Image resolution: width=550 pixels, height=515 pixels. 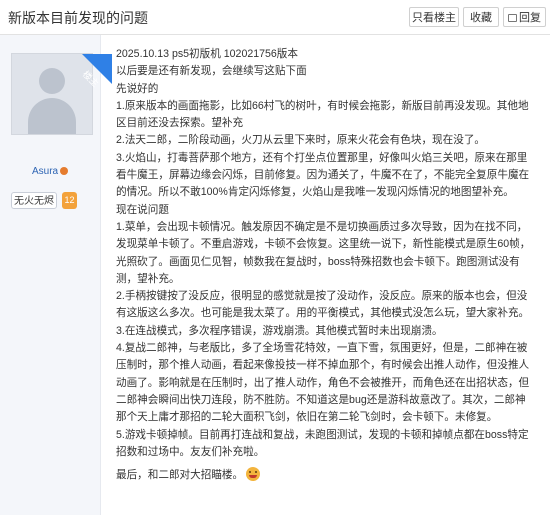 I want to click on post-line: 2.法天二郎，二阶段动画，火刀从云里下来时，原来火花会有色块，现在没了。, so click(x=301, y=140).